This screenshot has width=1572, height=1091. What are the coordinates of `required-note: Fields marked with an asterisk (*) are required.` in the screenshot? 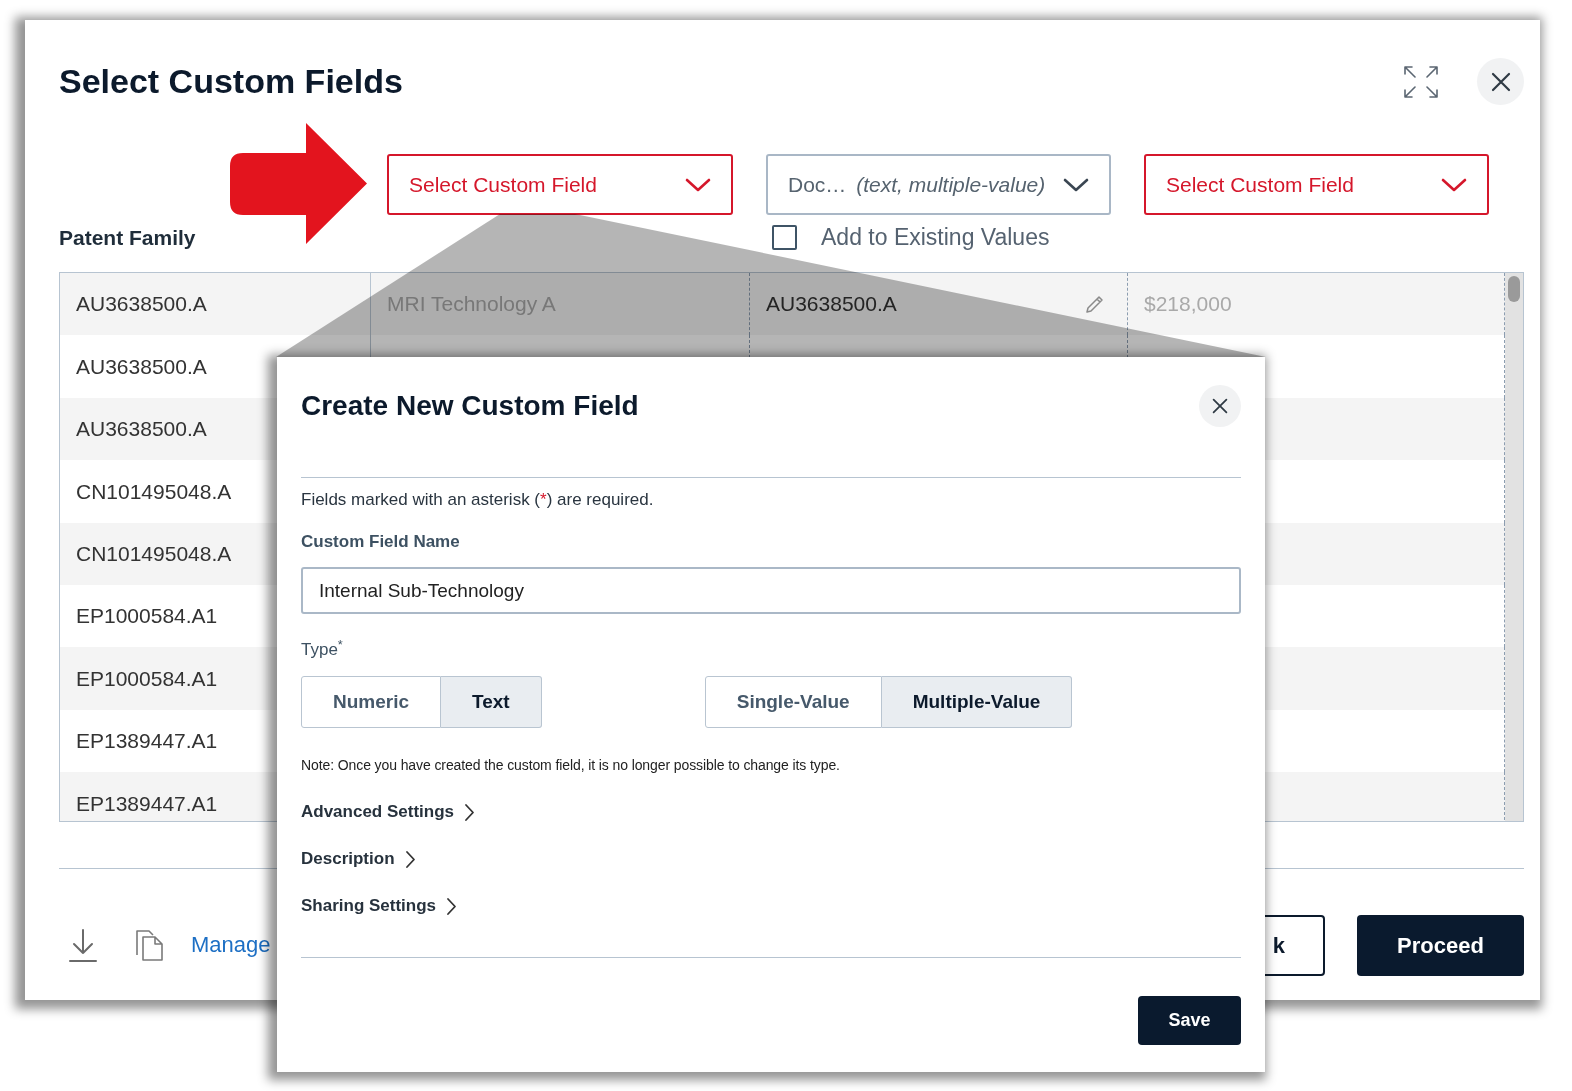 It's located at (478, 500).